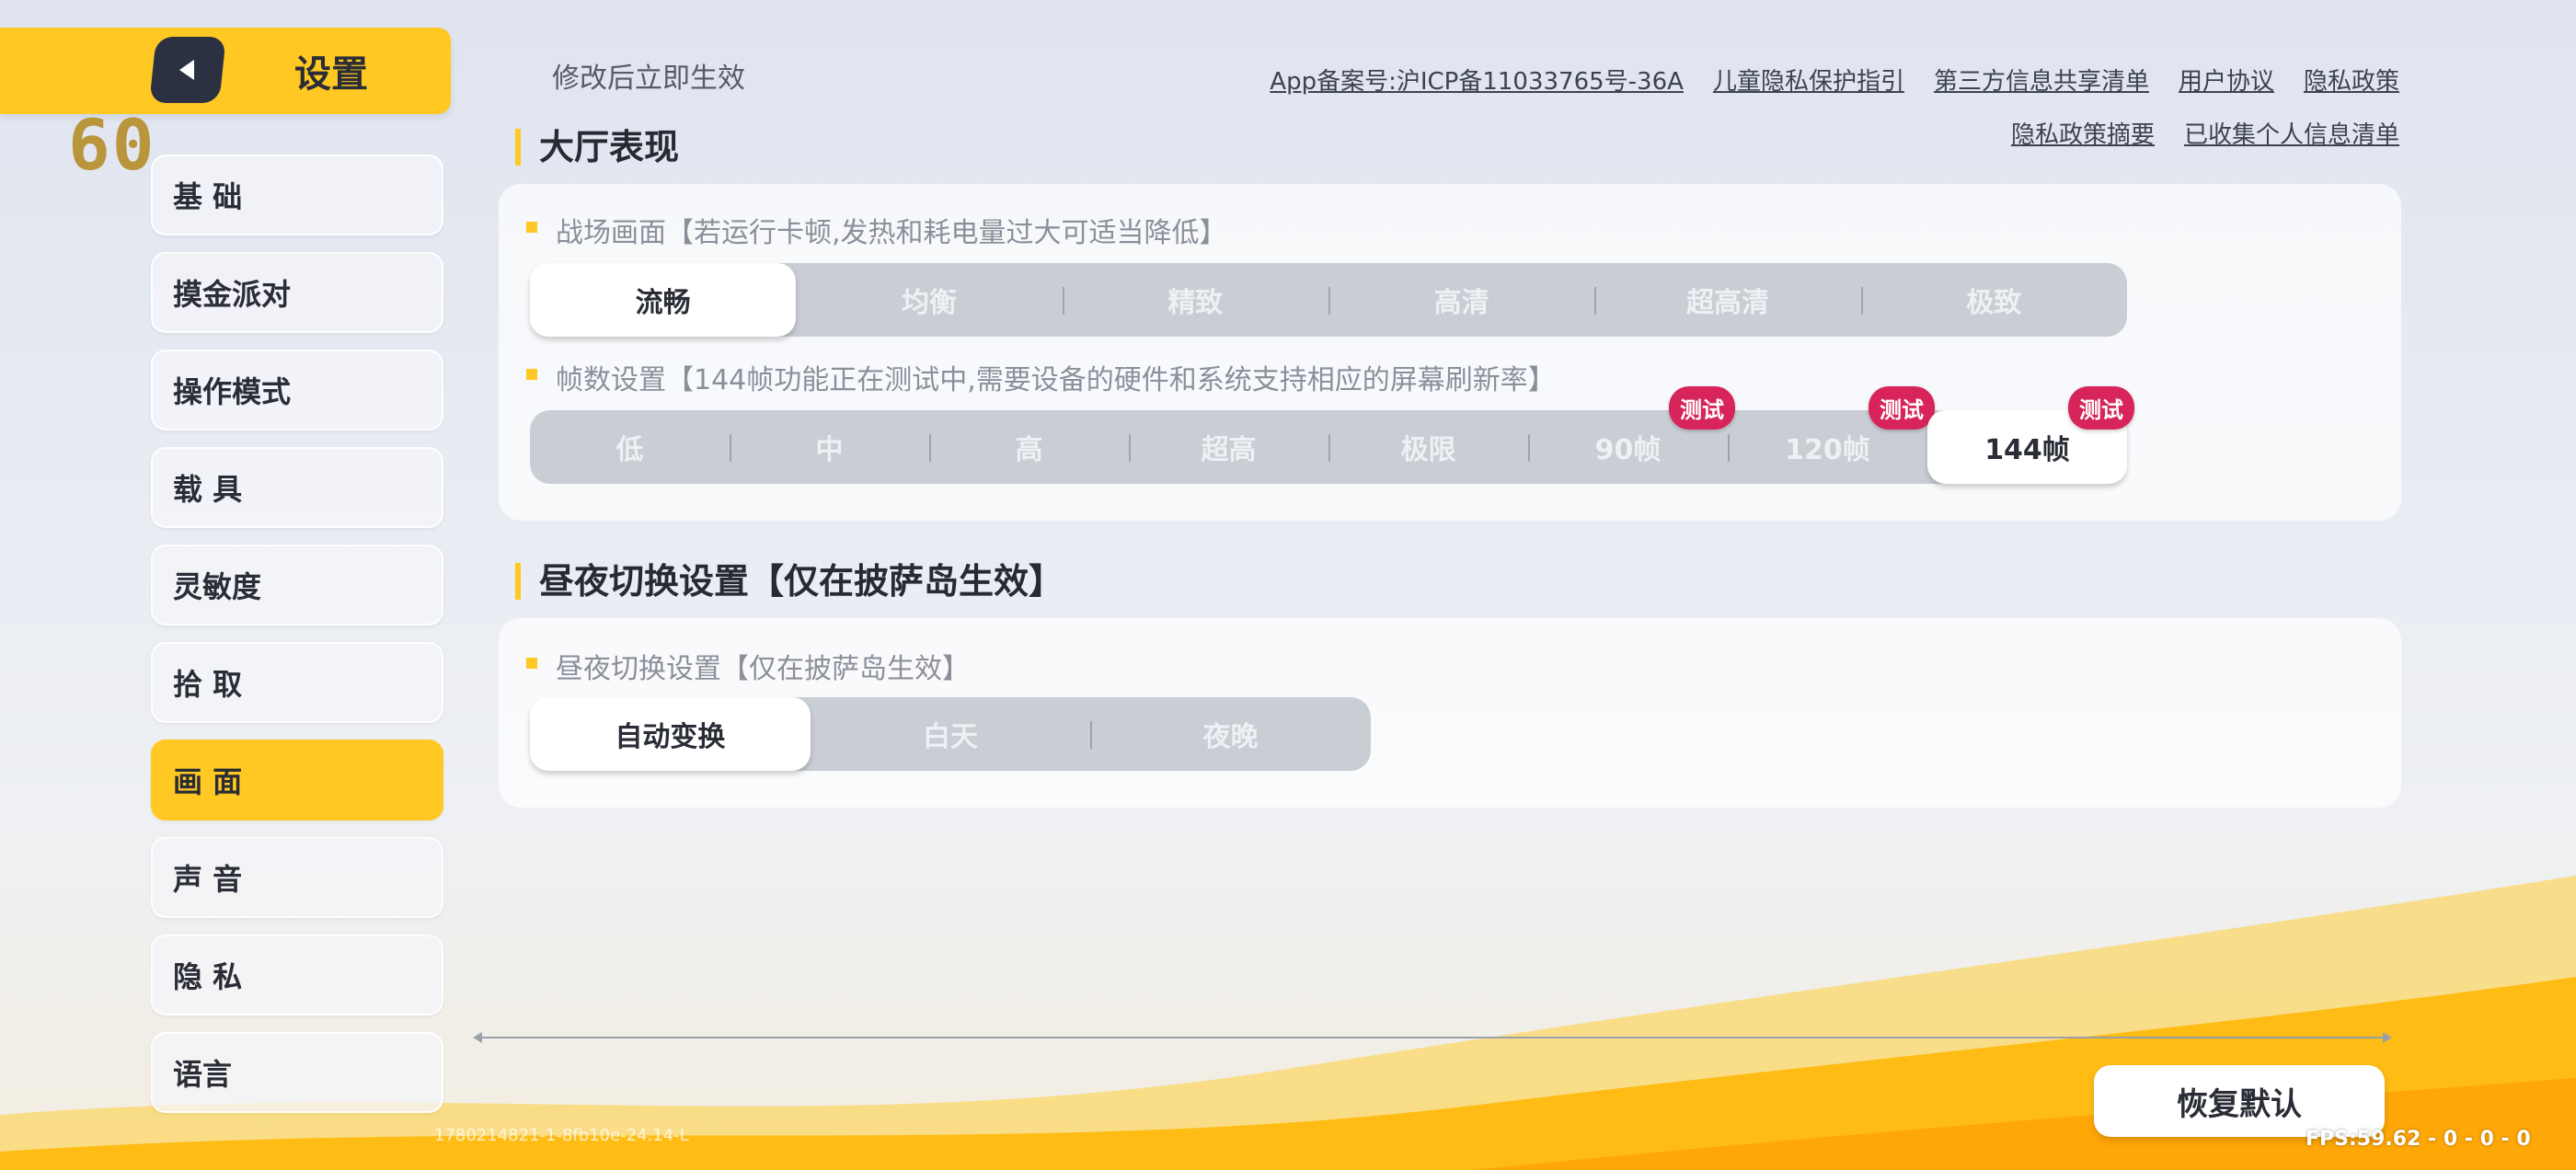  Describe the element at coordinates (297, 877) in the screenshot. I see `sidebar-item-sound: 声 音` at that location.